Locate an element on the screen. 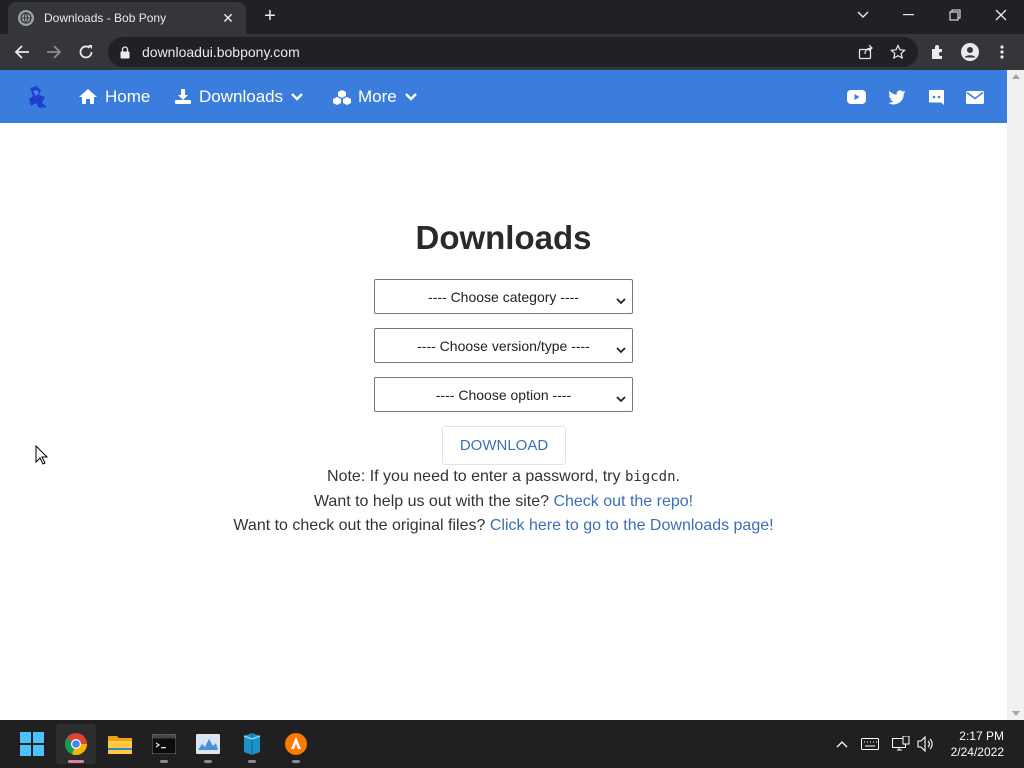  cubes-icon is located at coordinates (342, 97).